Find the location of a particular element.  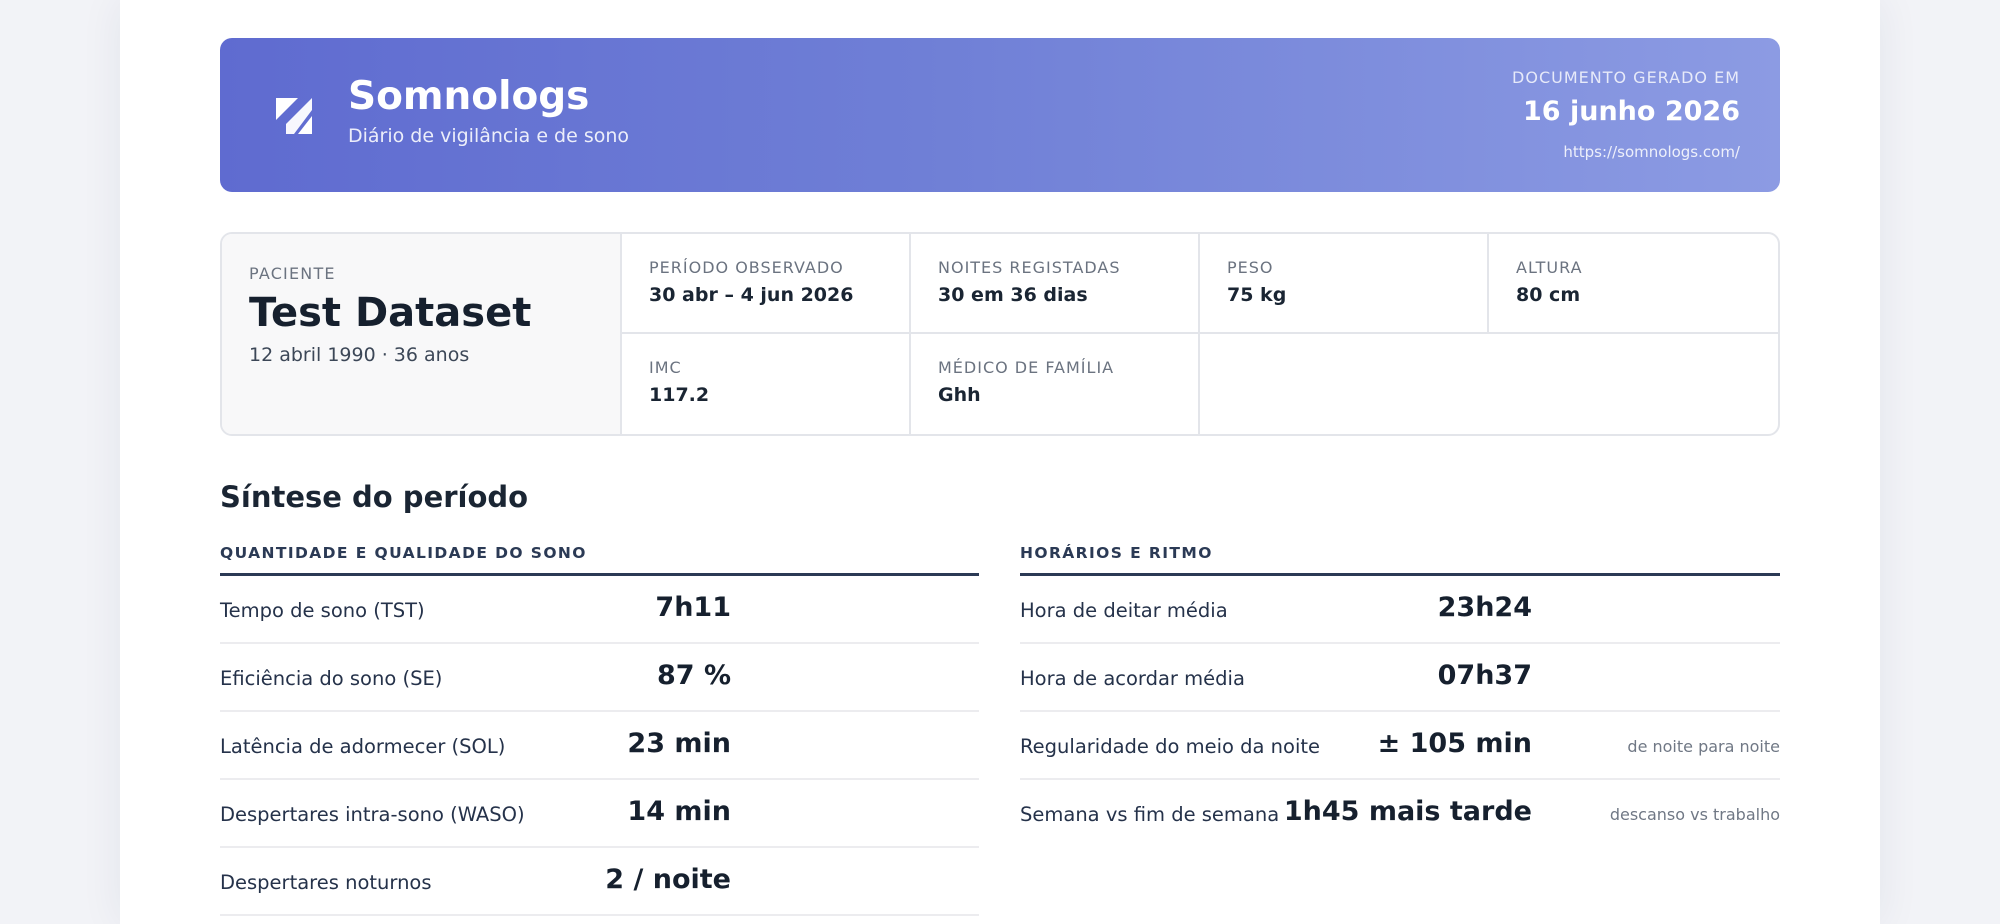

metric-value: 7h11 is located at coordinates (693, 607).